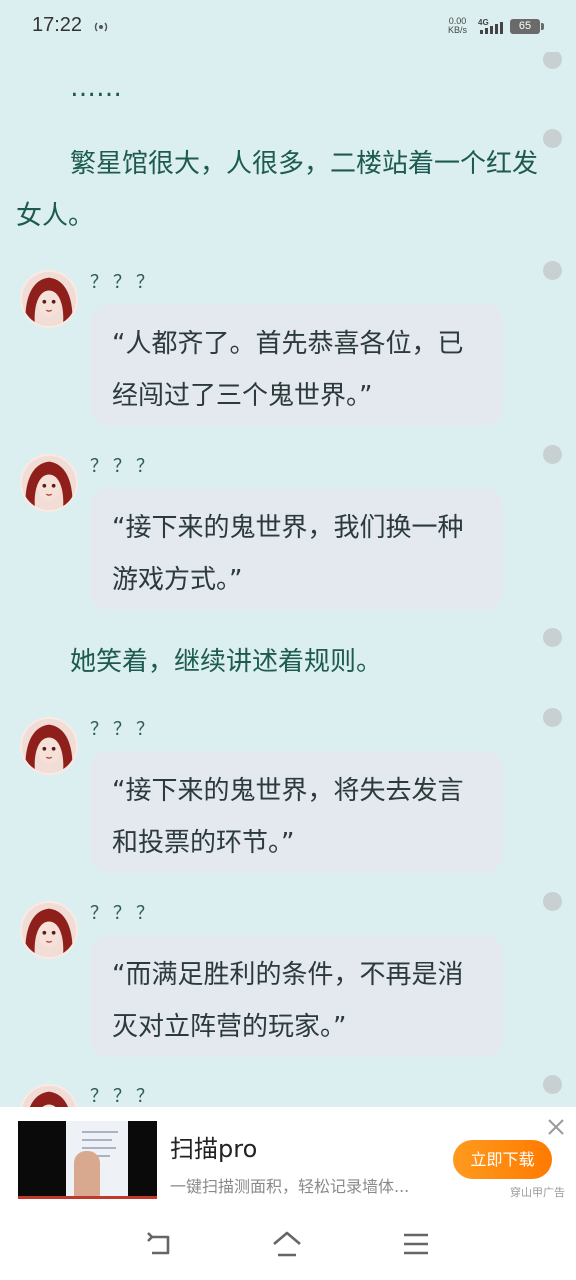  Describe the element at coordinates (527, 26) in the screenshot. I see `battery-indicator: 65` at that location.